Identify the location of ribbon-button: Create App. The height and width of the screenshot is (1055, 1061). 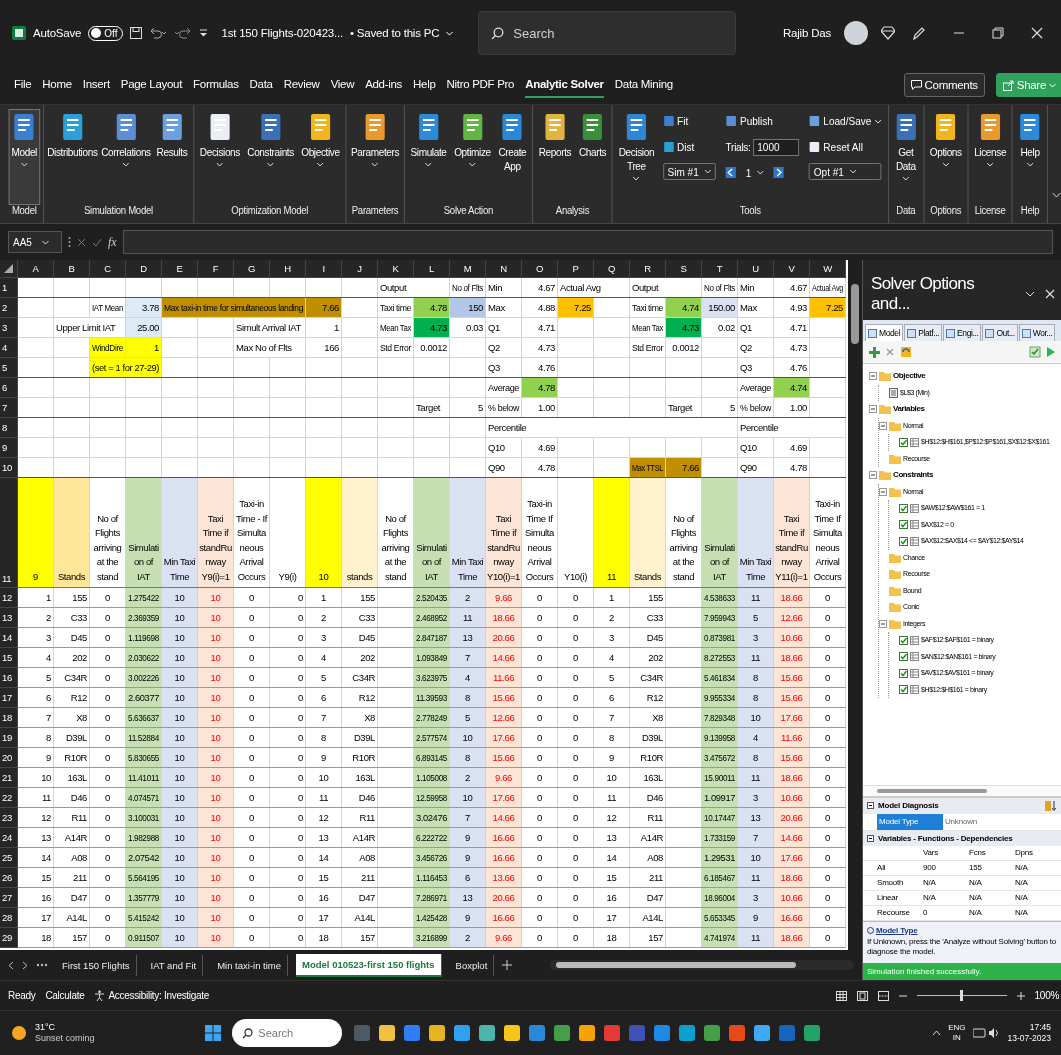
(512, 157).